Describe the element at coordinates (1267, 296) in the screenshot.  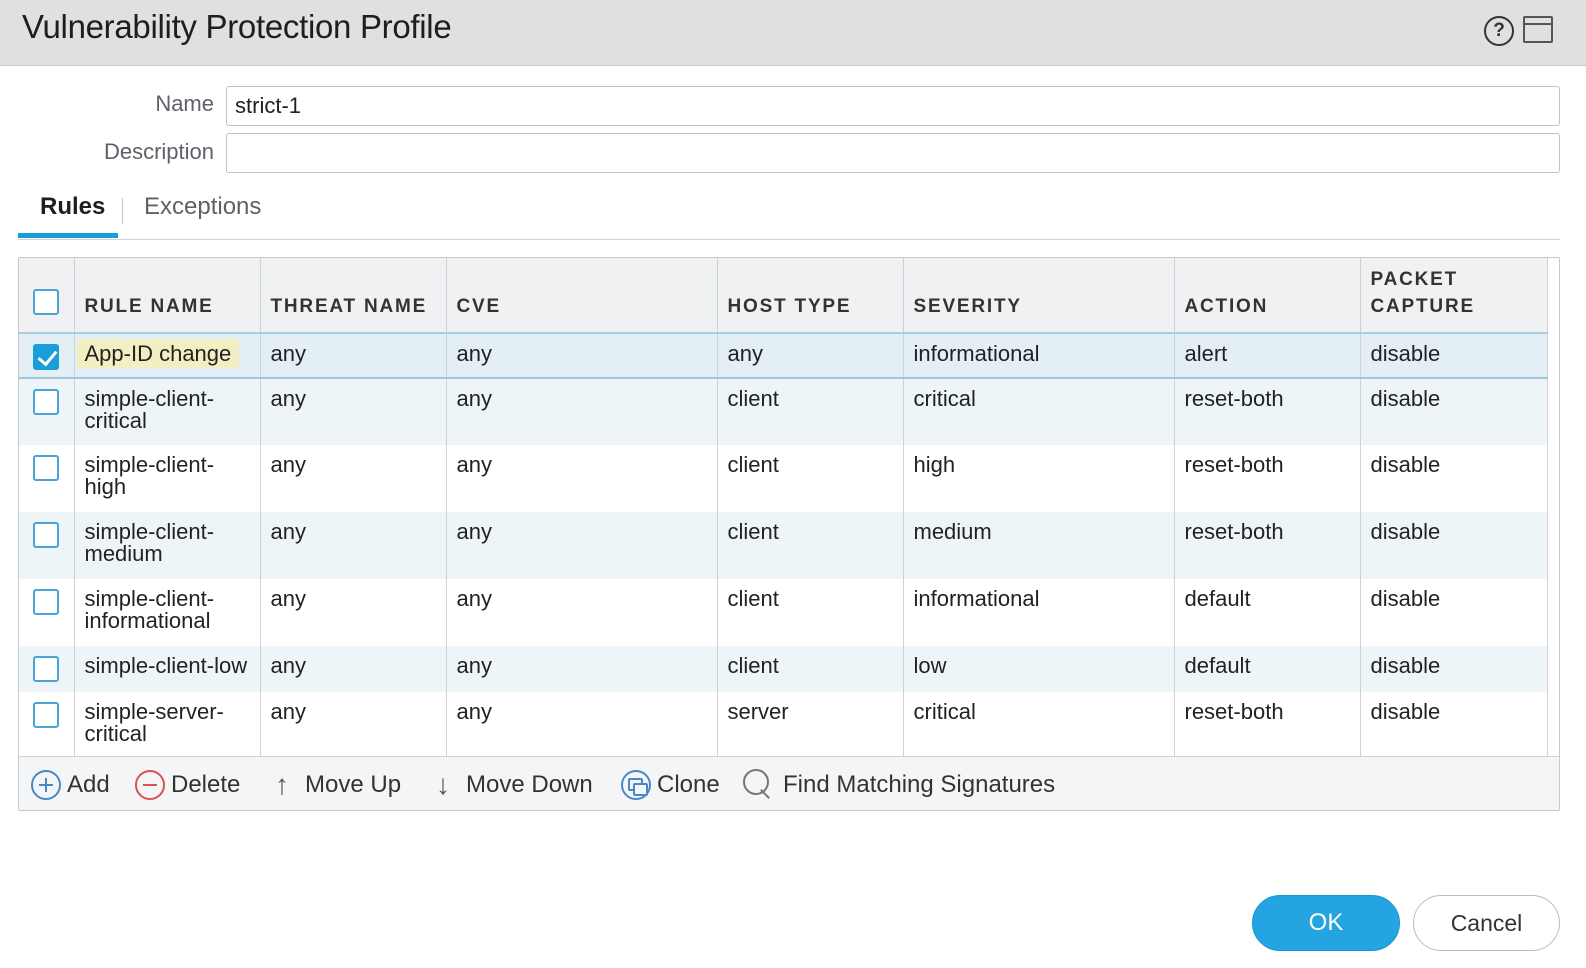
I see `column-header-action: ACTION` at that location.